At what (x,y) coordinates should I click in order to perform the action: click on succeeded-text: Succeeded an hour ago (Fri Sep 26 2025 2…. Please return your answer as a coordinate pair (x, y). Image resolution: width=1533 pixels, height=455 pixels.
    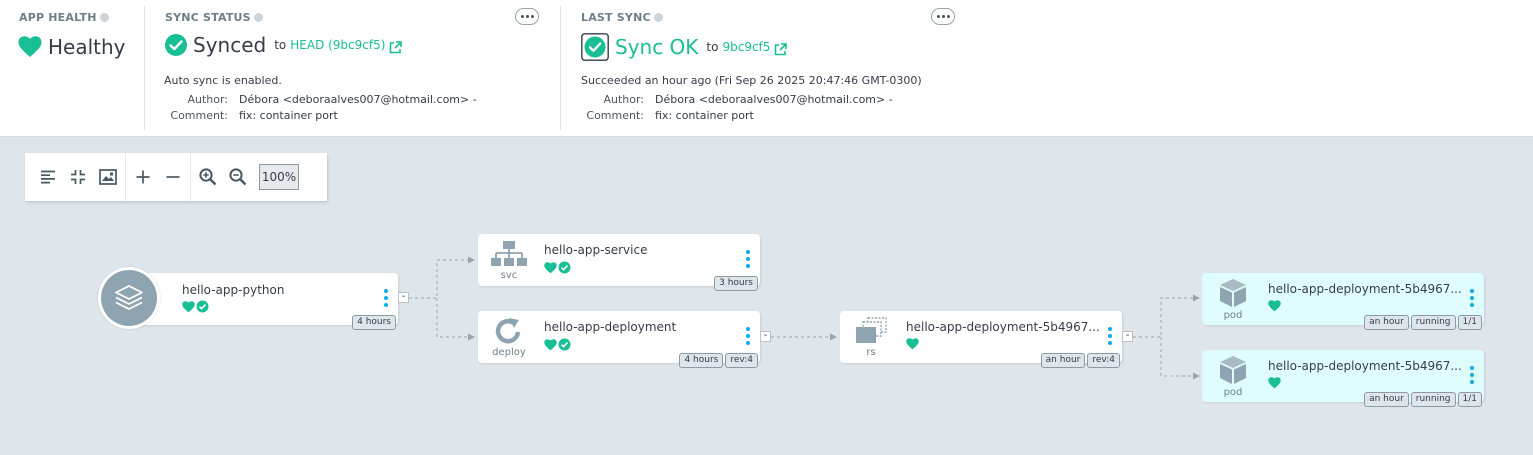
    Looking at the image, I should click on (751, 80).